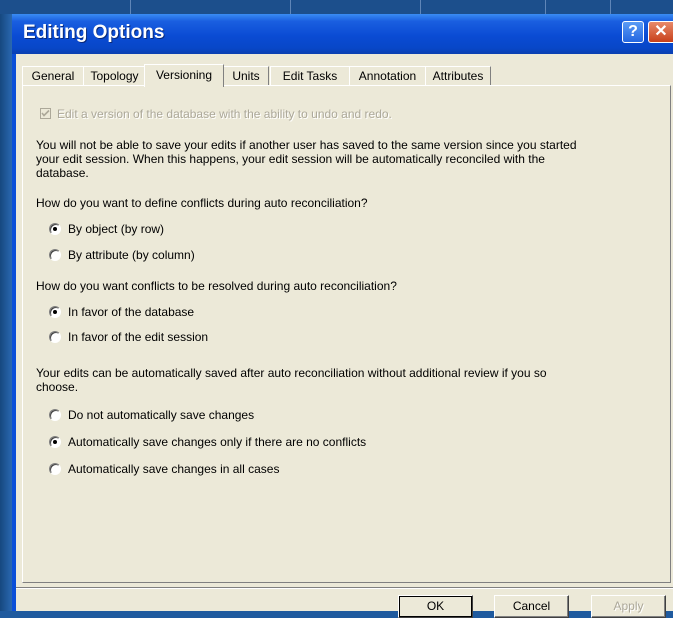 The width and height of the screenshot is (673, 618). What do you see at coordinates (531, 606) in the screenshot?
I see `cancel-button: Cancel` at bounding box center [531, 606].